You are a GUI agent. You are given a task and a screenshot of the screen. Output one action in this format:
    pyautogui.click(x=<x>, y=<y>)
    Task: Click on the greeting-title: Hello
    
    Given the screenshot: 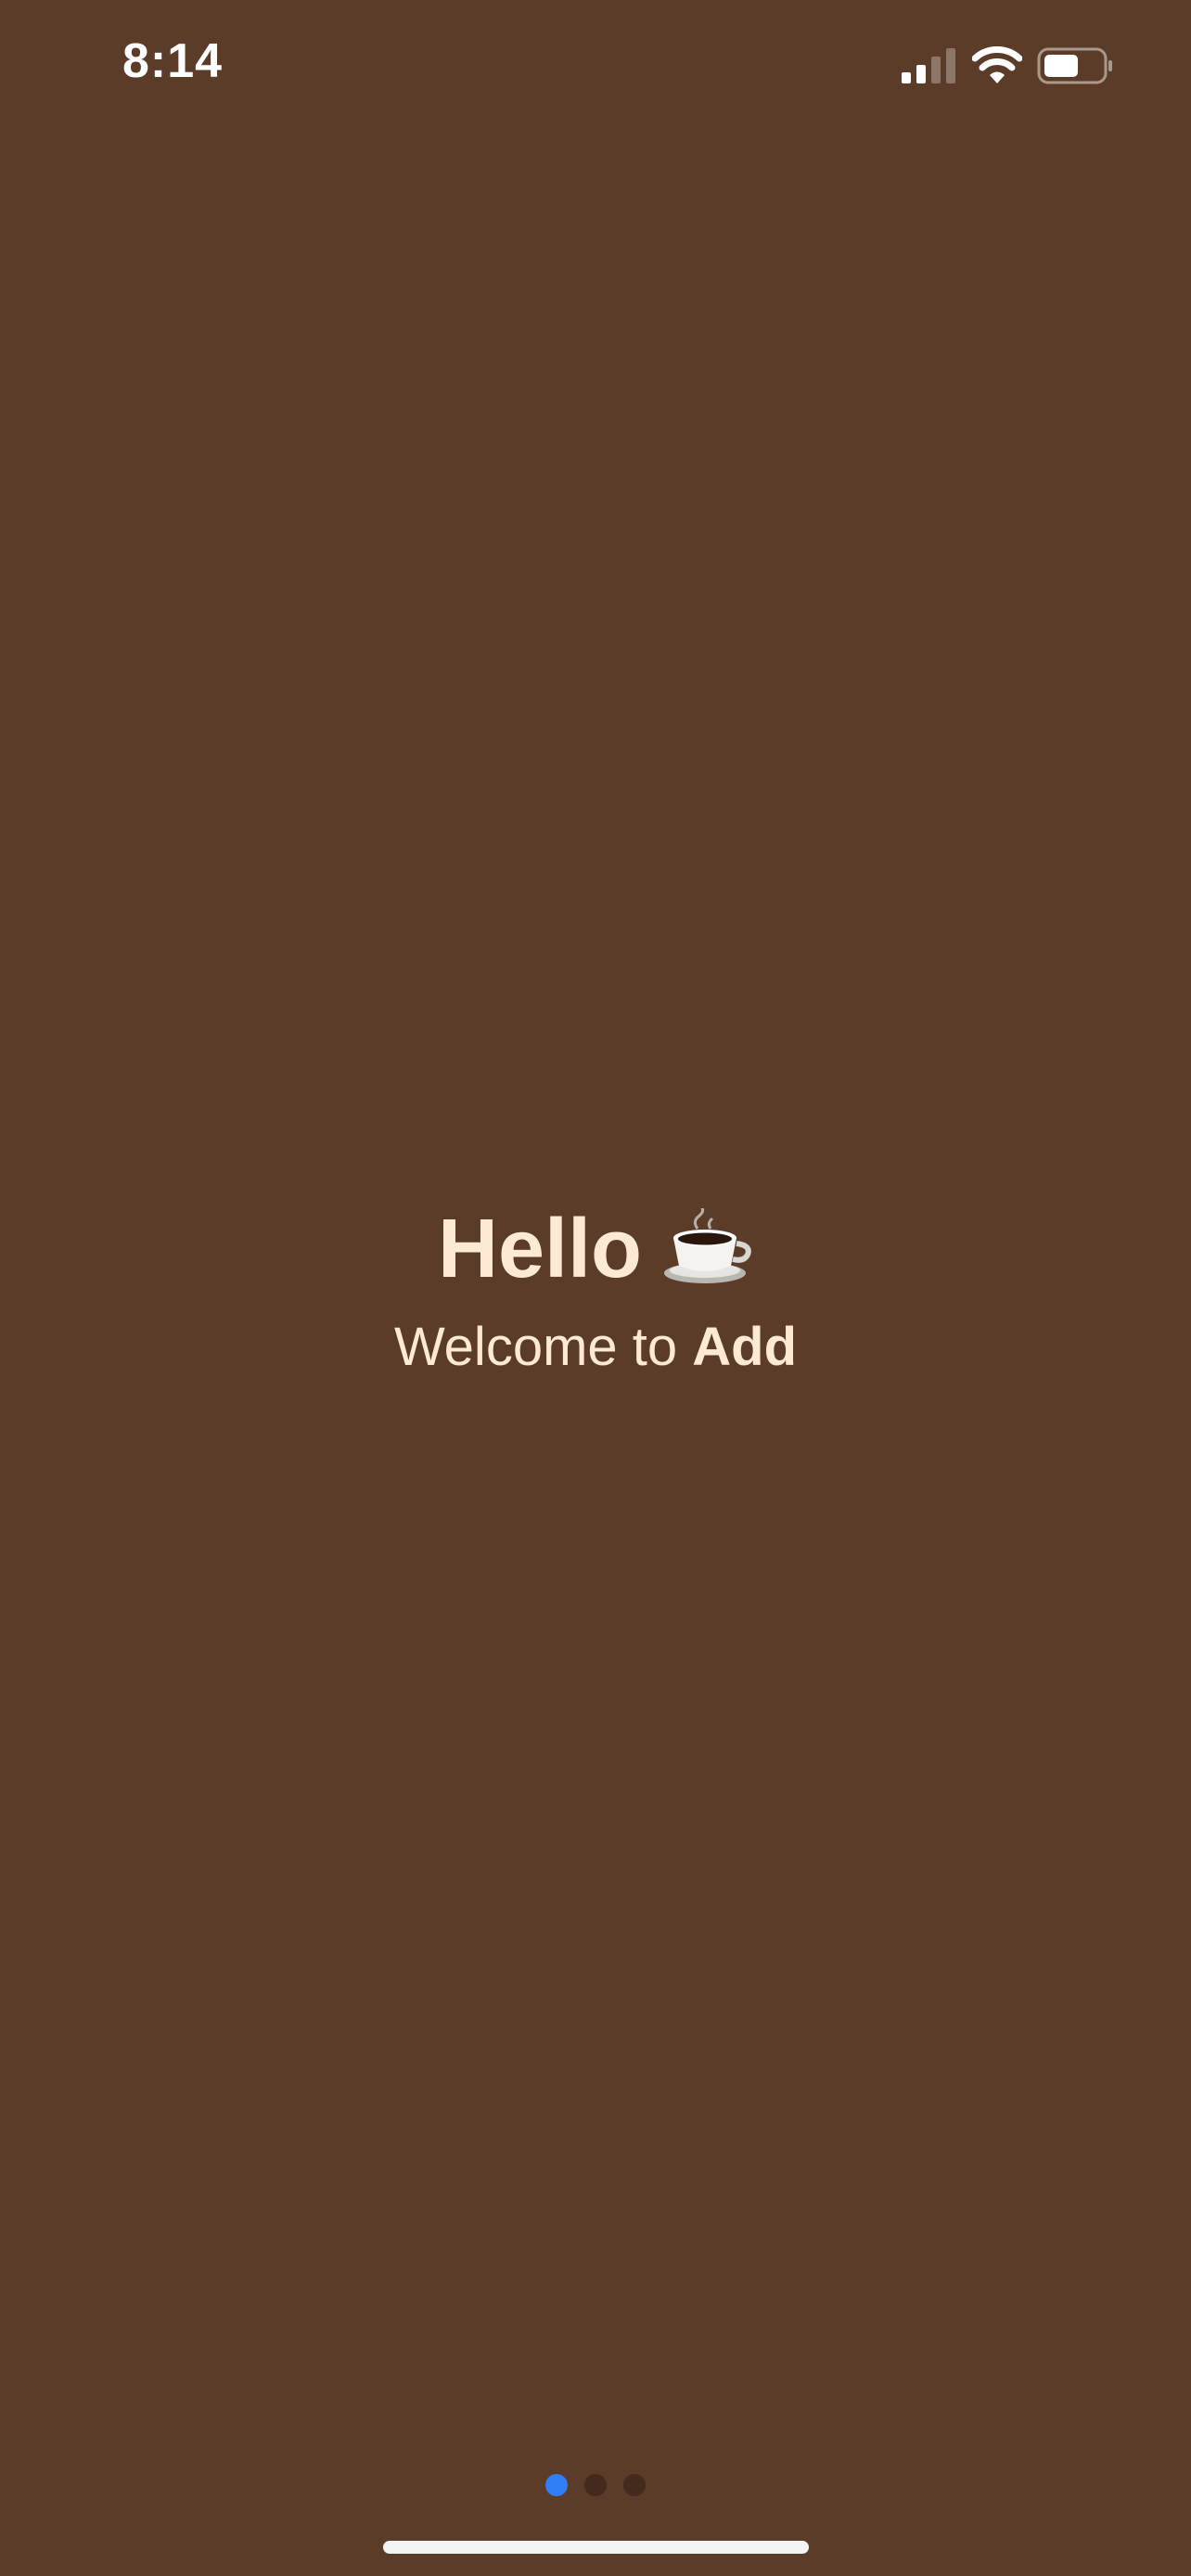 What is the action you would take?
    pyautogui.click(x=595, y=1250)
    